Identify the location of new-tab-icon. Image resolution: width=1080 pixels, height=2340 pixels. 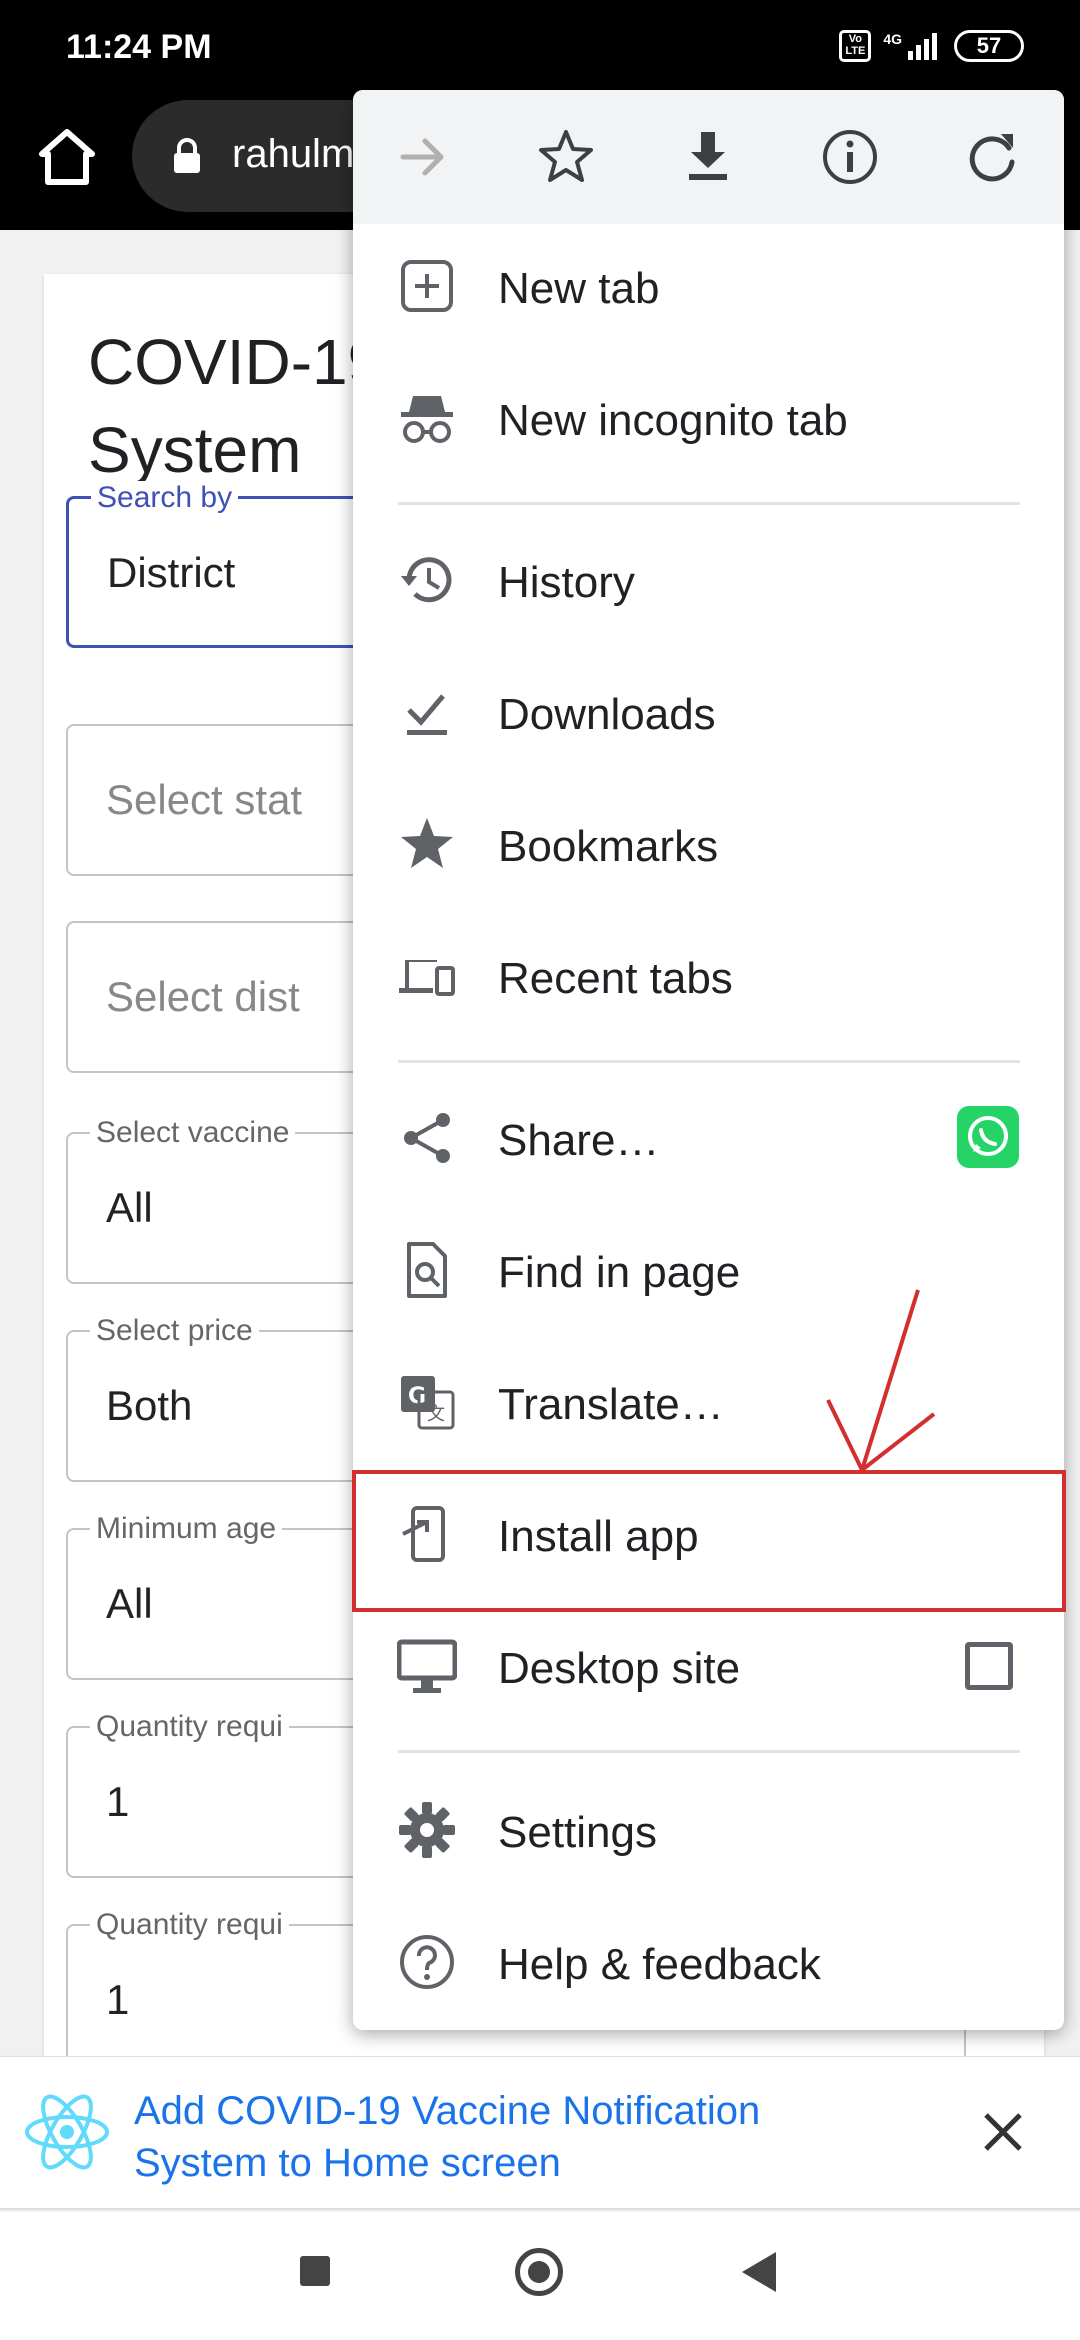
(427, 286).